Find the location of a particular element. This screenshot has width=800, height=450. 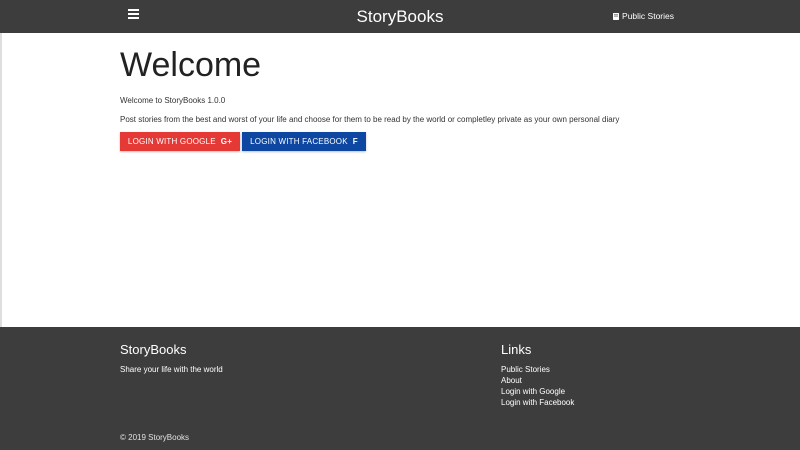

version-text: Welcome to StoryBooks 1.0.0 is located at coordinates (173, 100).